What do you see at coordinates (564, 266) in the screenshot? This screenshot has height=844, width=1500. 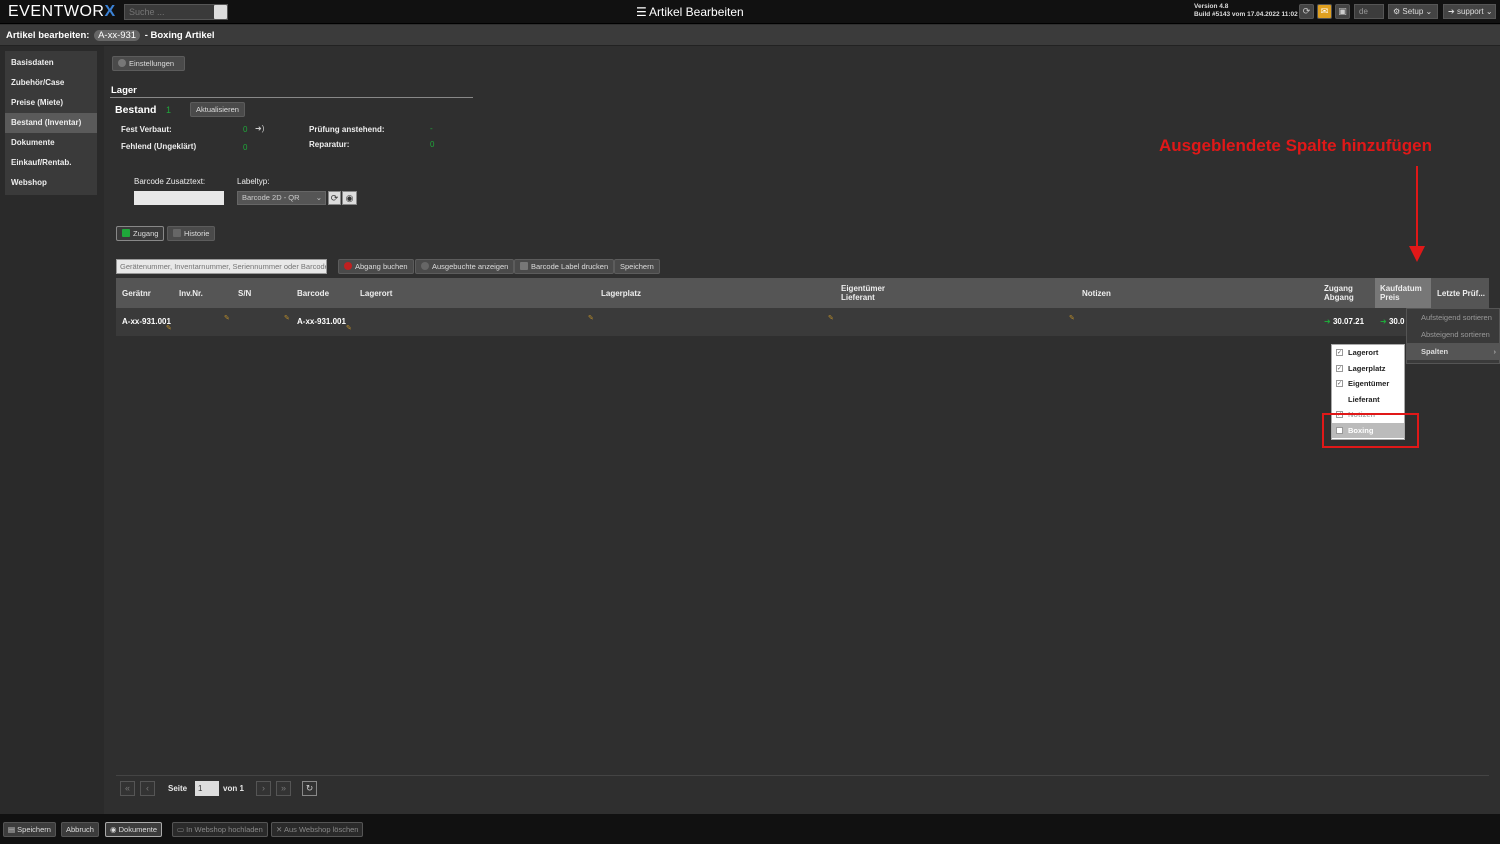 I see `barcode-label-button: Barcode Label drucken` at bounding box center [564, 266].